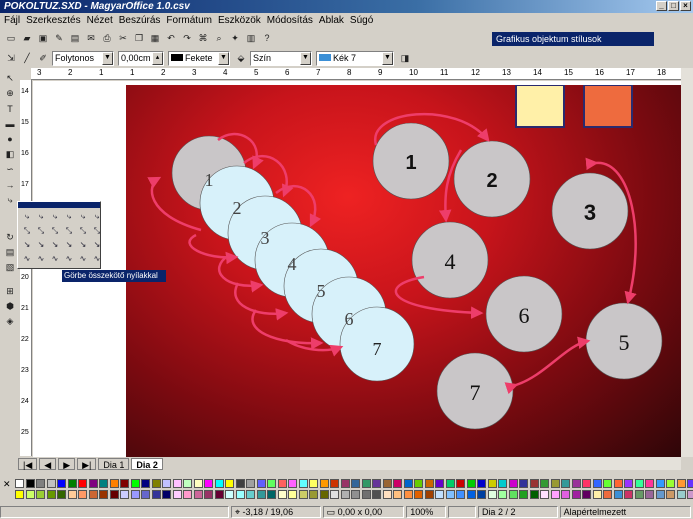  I want to click on area-fill-icon: ⬙, so click(241, 58).